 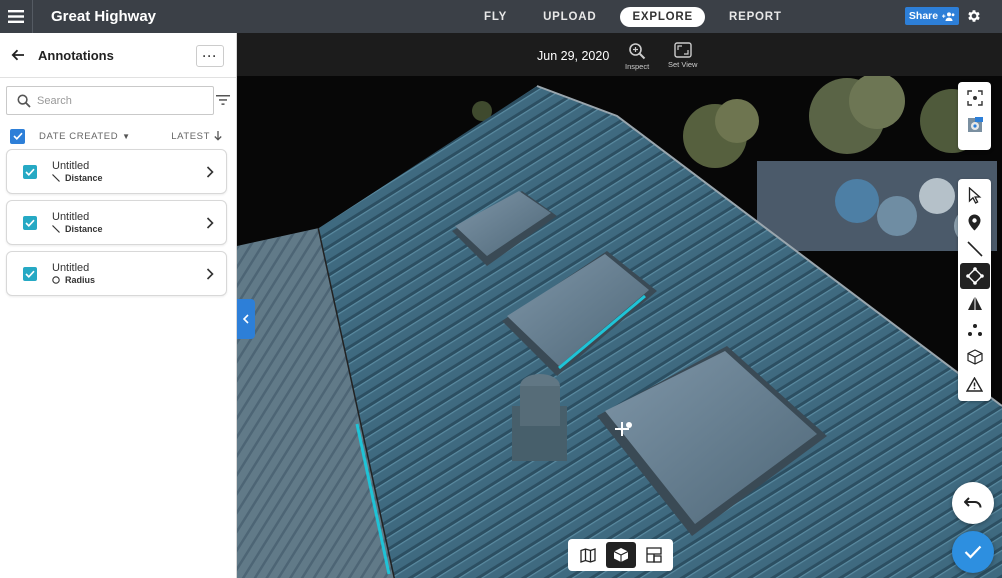 I want to click on sort-field-dropdown: DATE CREATED, so click(x=78, y=136).